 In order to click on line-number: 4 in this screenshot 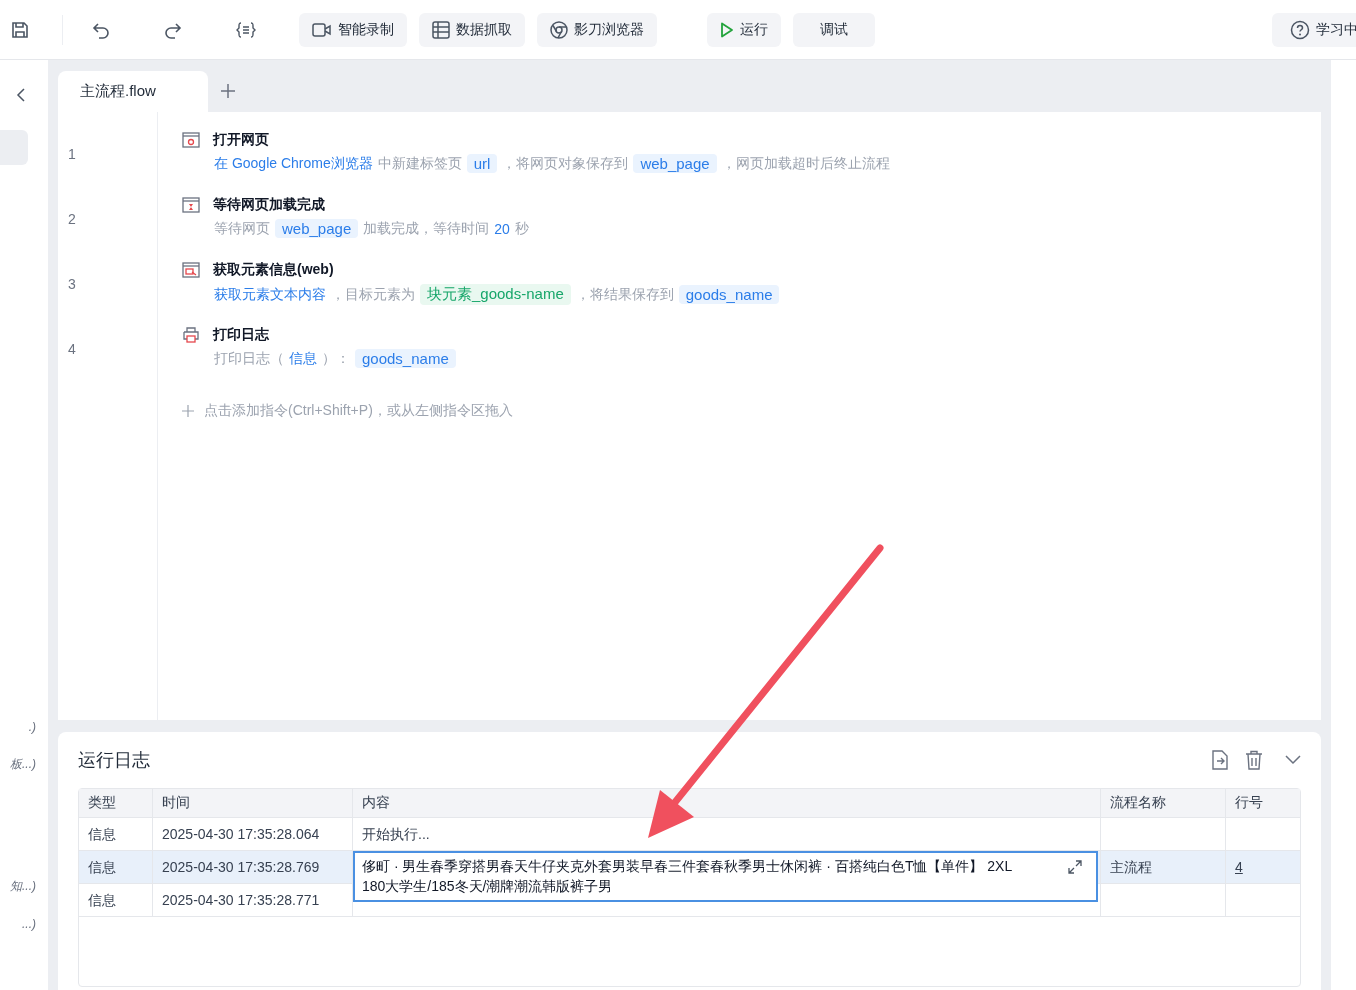, I will do `click(72, 349)`.